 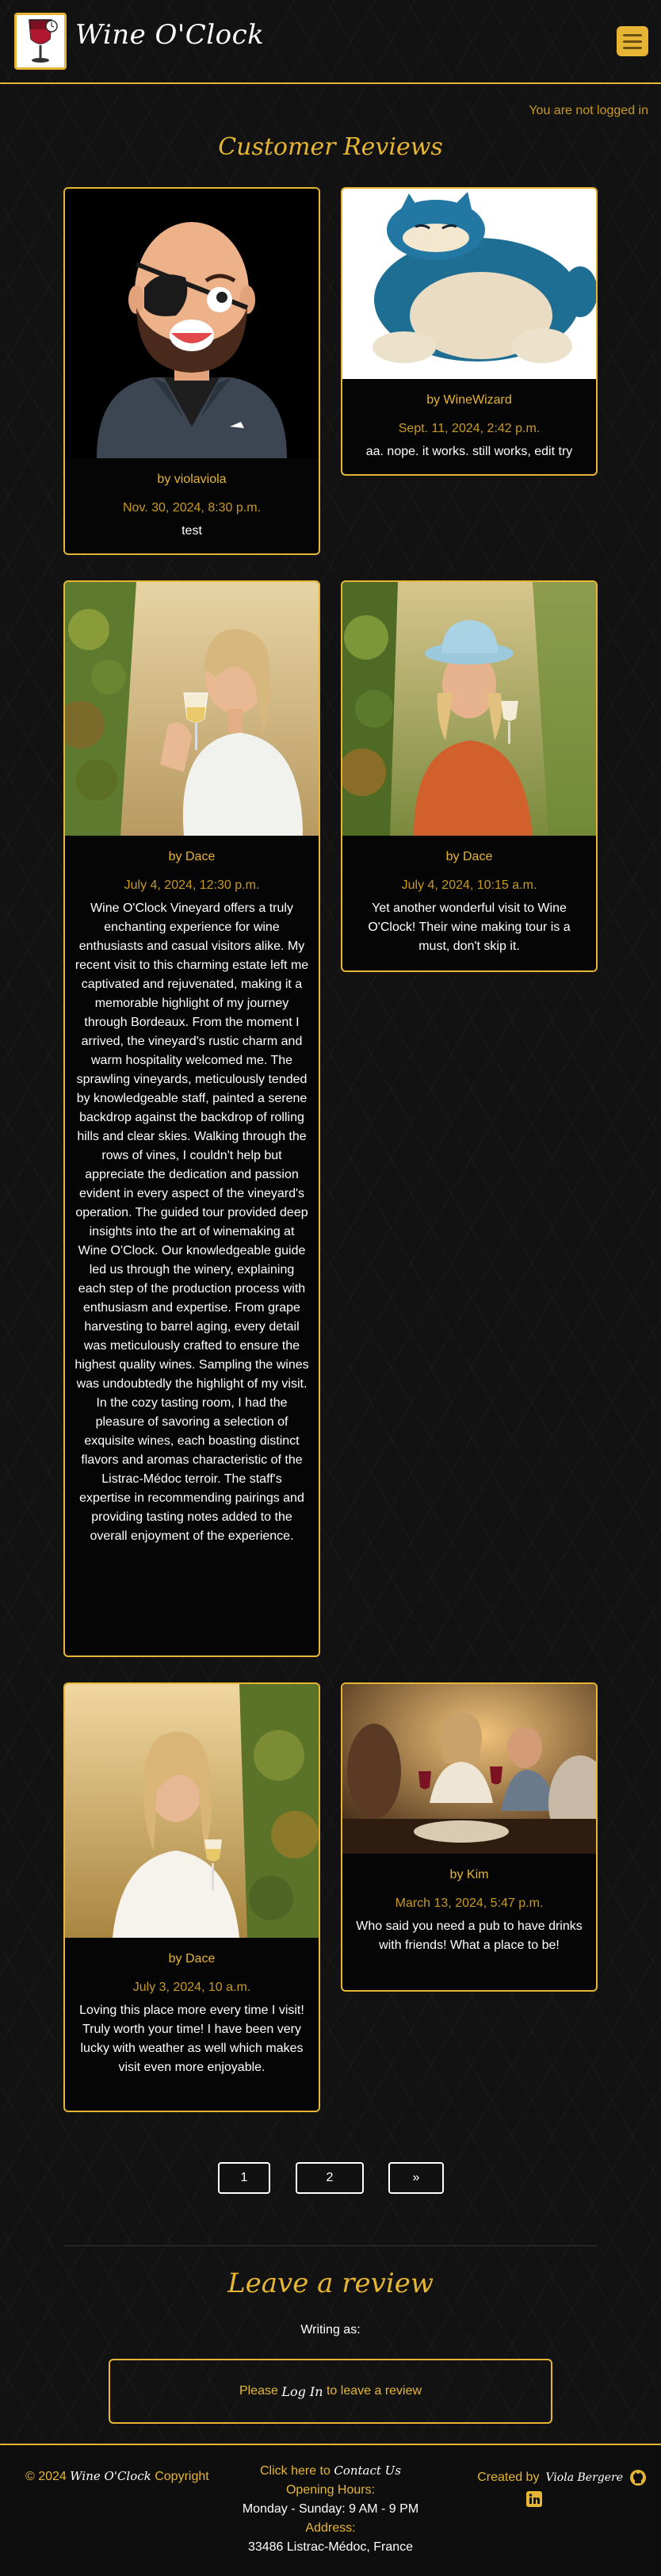 I want to click on review-author: by WineWizard, so click(x=469, y=400).